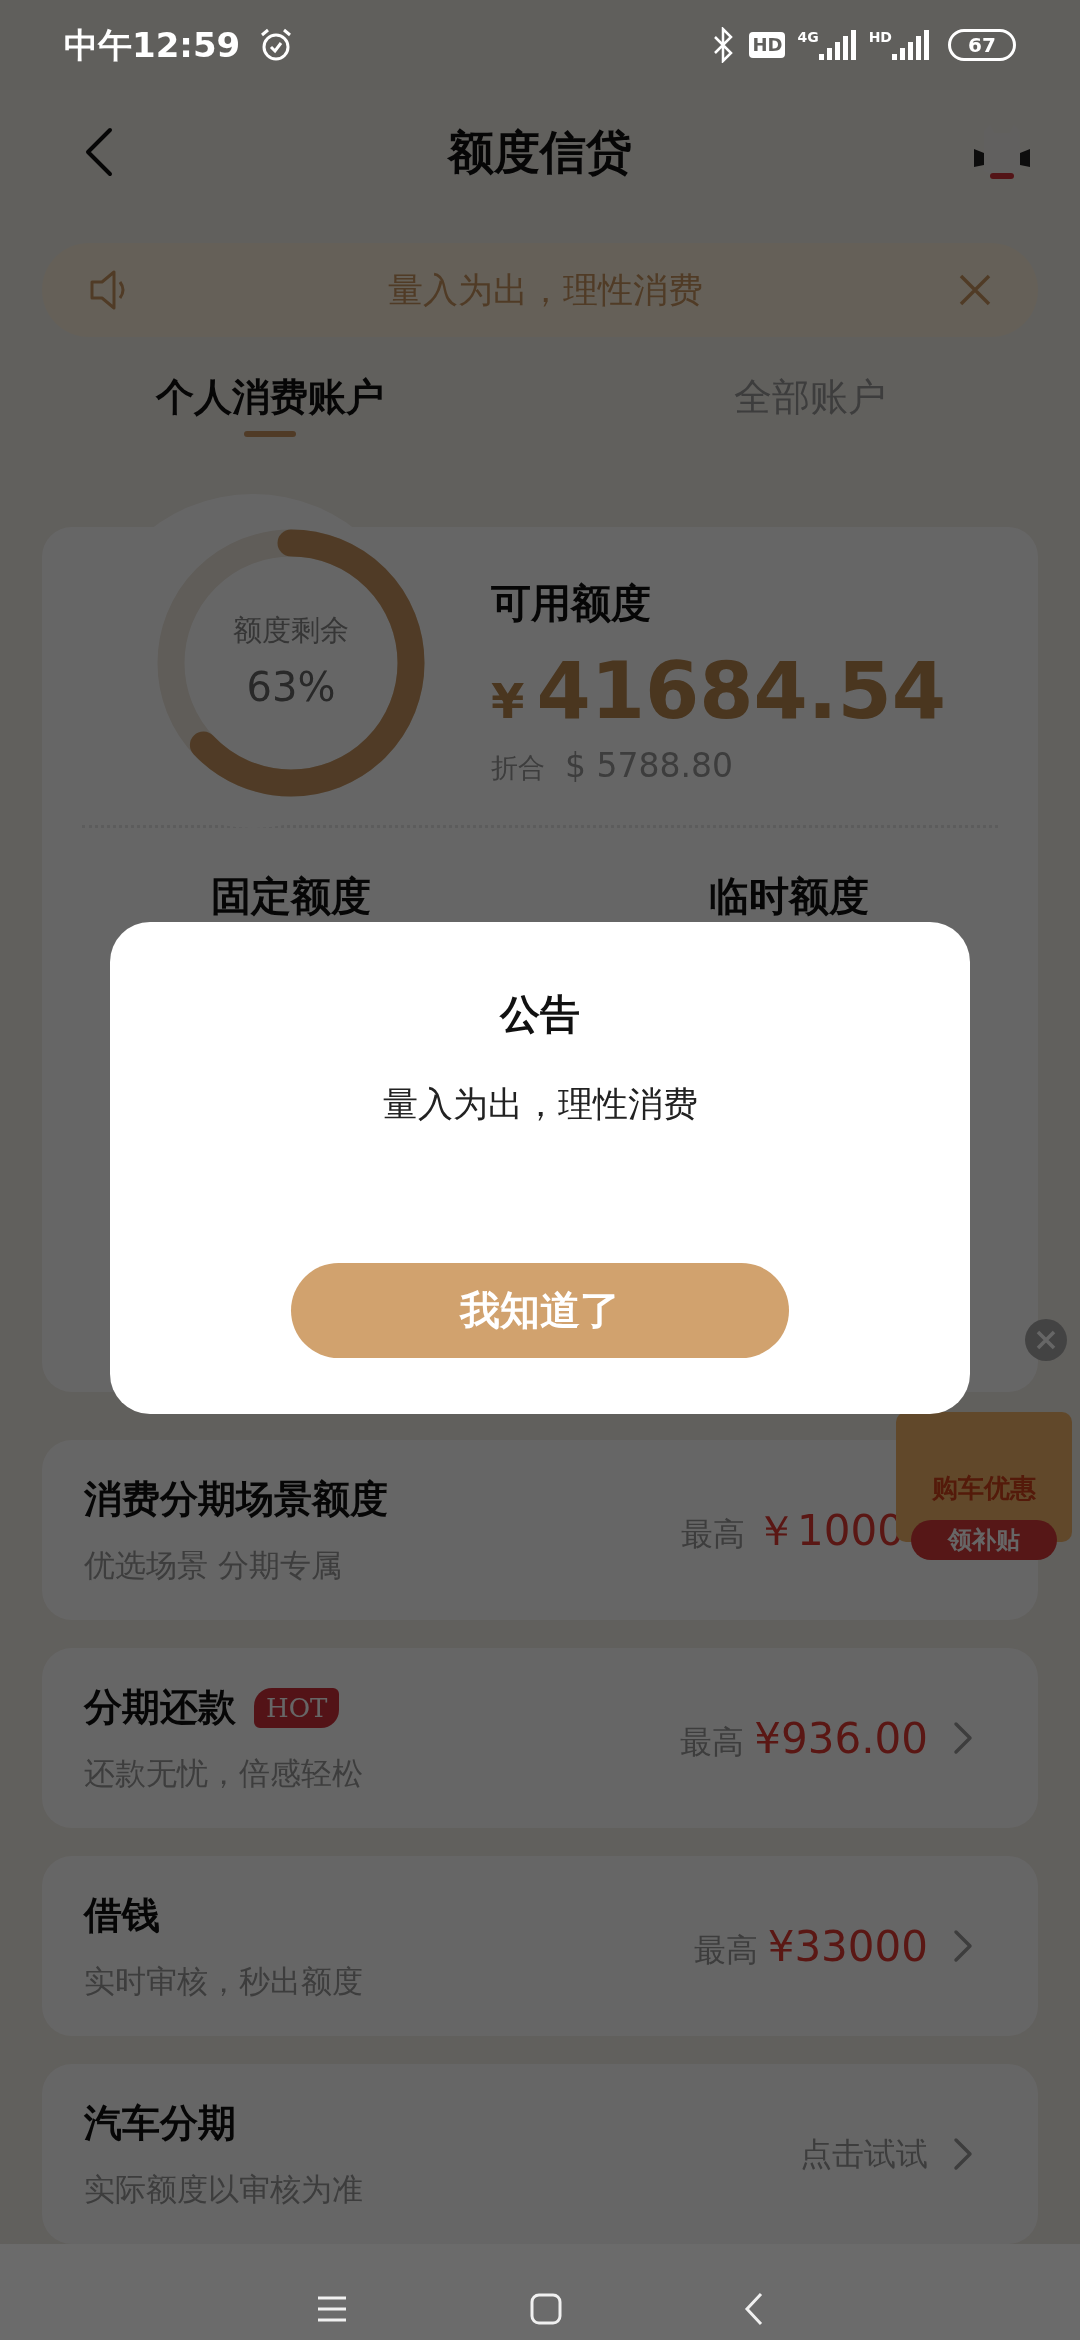 Image resolution: width=1080 pixels, height=2340 pixels. I want to click on product-title: 借钱, so click(122, 1916).